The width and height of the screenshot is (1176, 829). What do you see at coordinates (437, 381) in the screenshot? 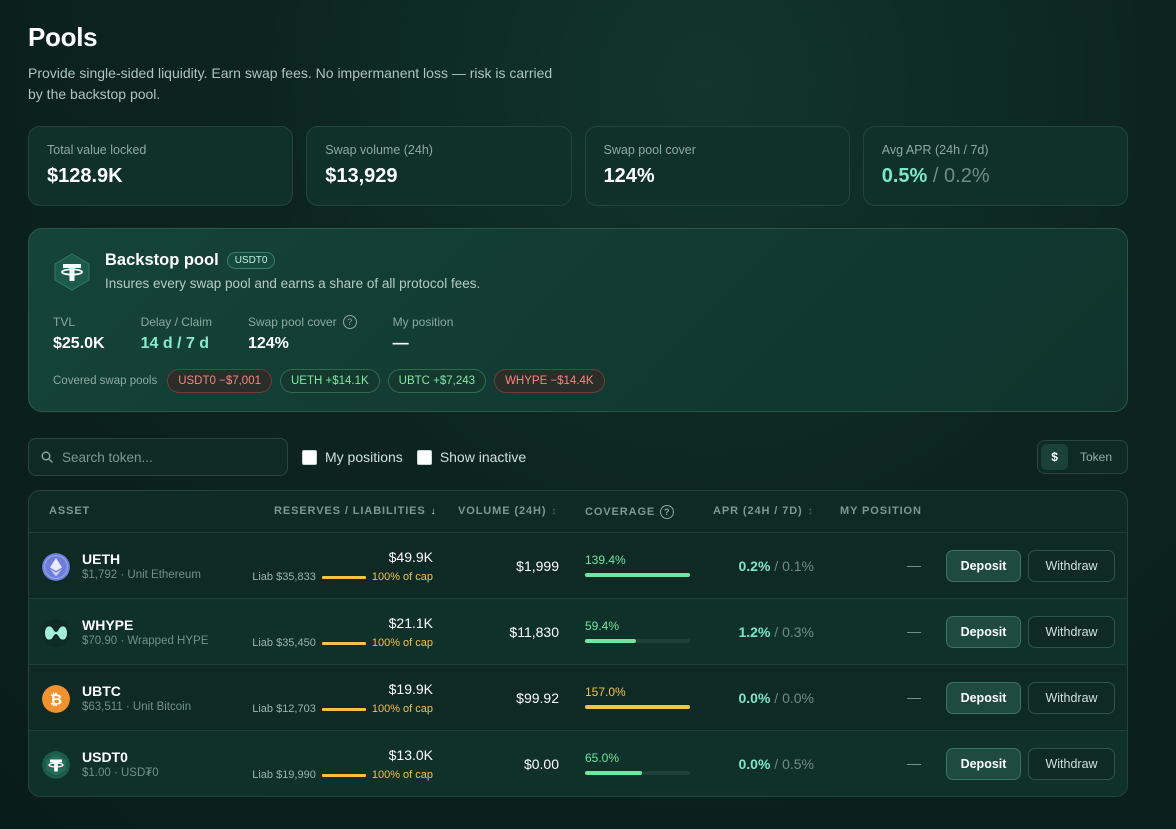
I see `covered-pill-ubtc: UBTC +$7,243` at bounding box center [437, 381].